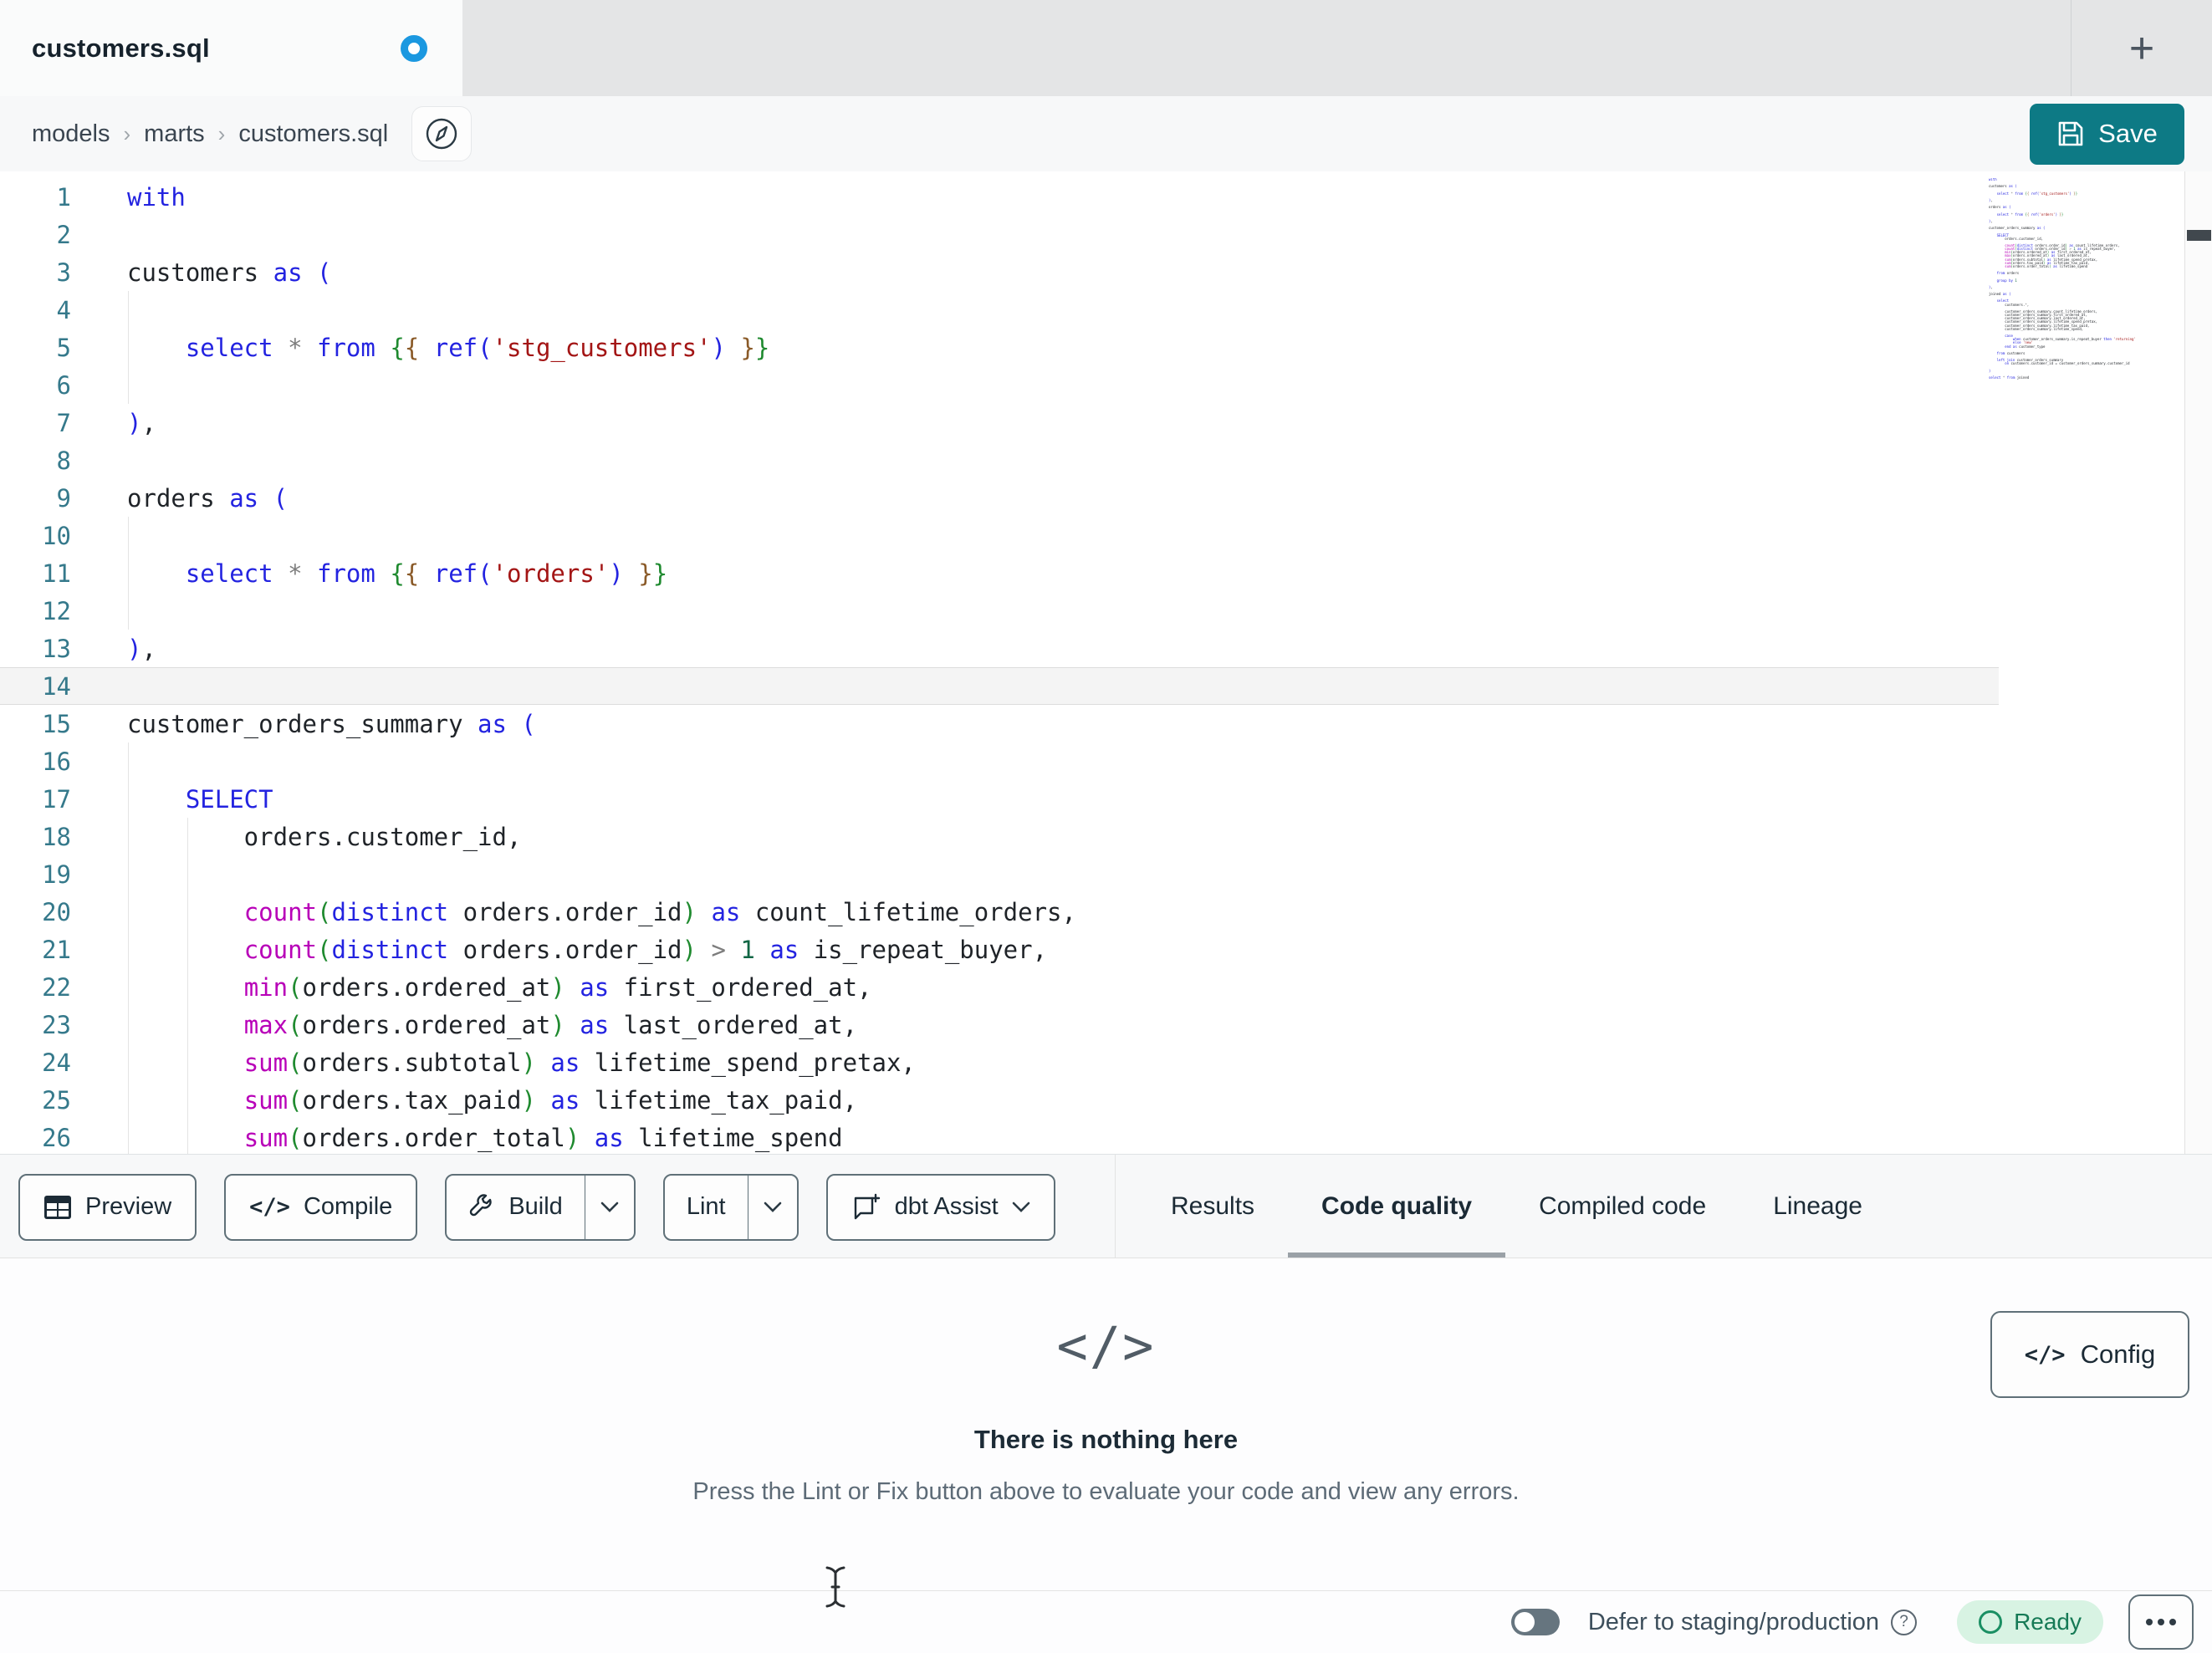 This screenshot has height=1653, width=2212. Describe the element at coordinates (940, 1207) in the screenshot. I see `dbt-assist-button: dbt Assist` at that location.